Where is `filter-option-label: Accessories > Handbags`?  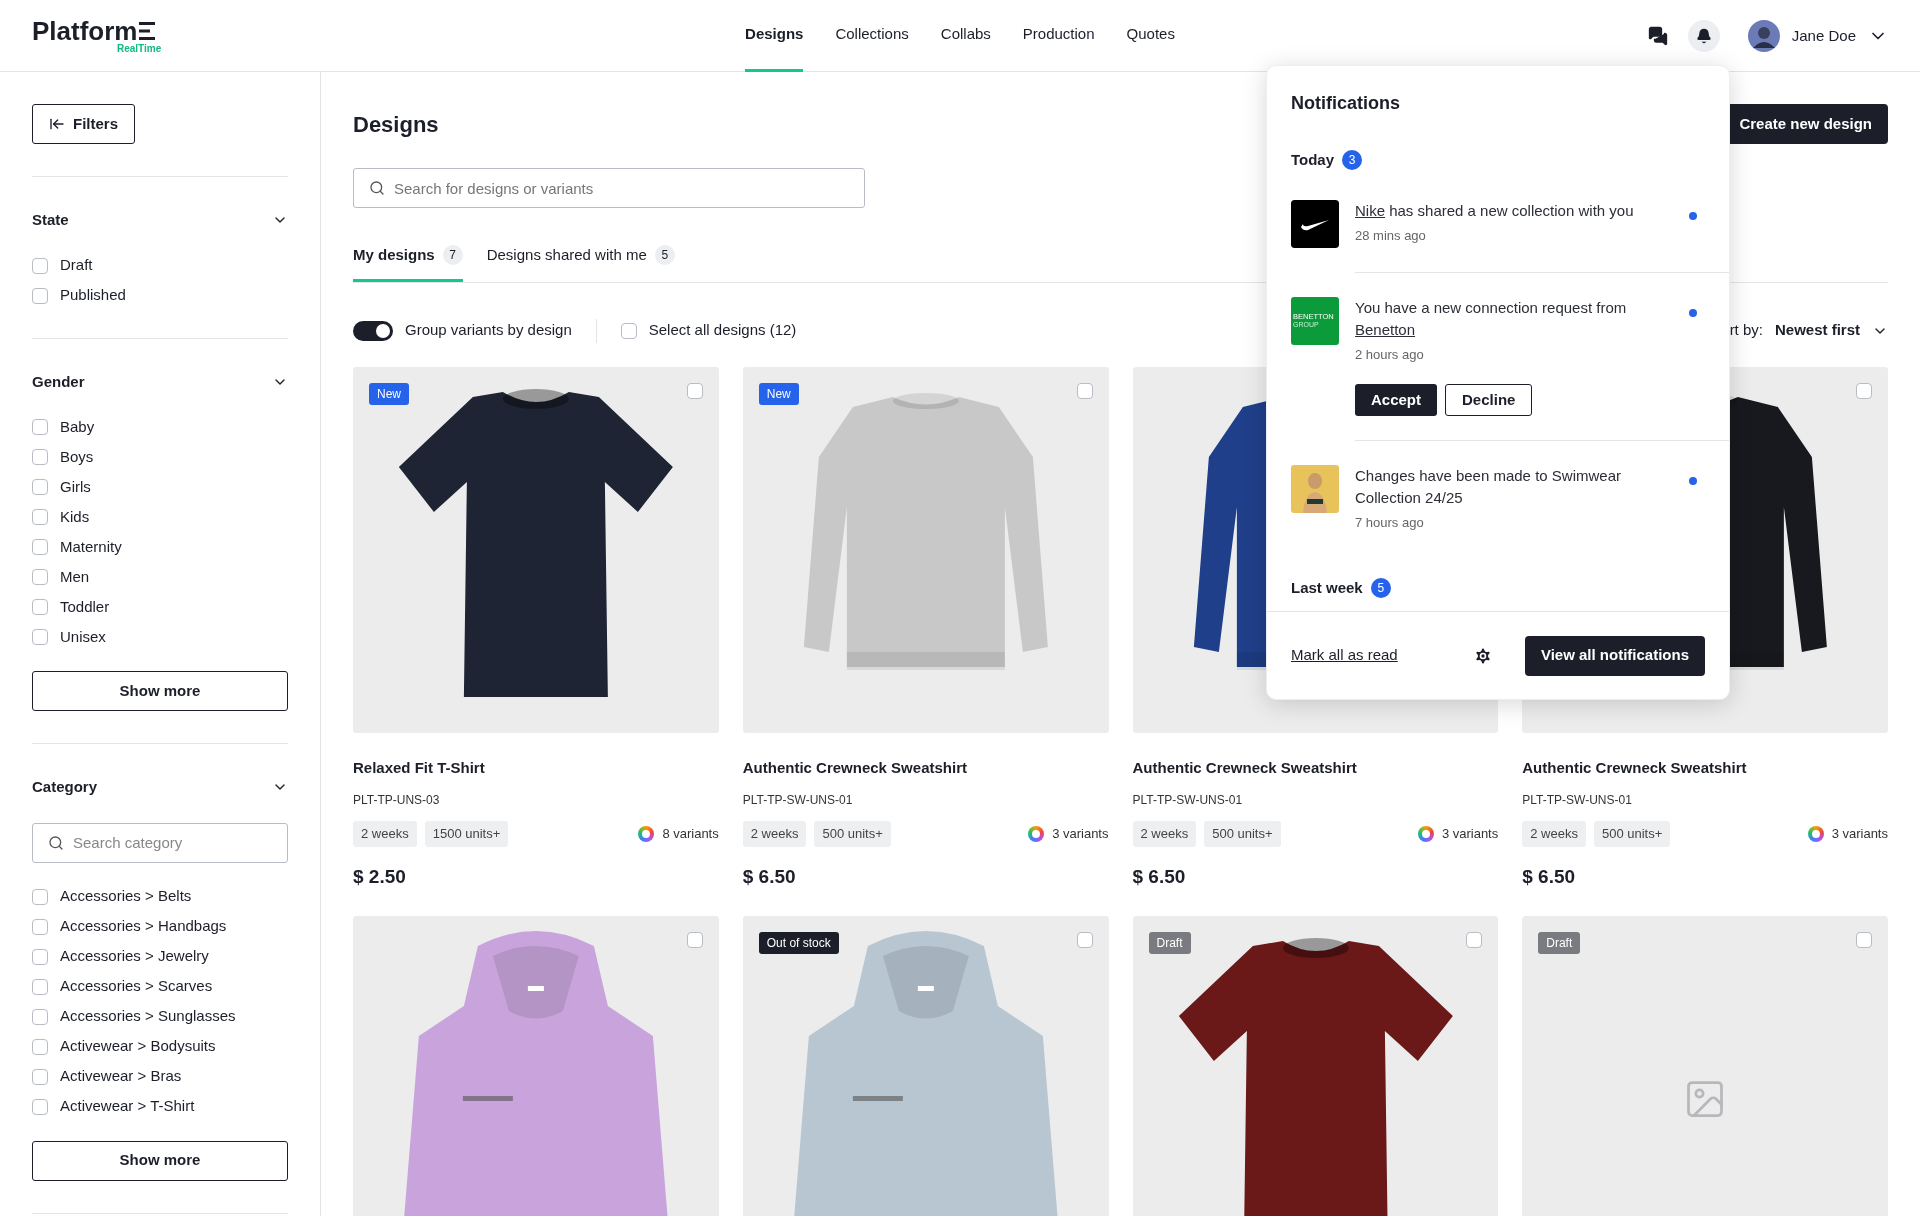
filter-option-label: Accessories > Handbags is located at coordinates (143, 926).